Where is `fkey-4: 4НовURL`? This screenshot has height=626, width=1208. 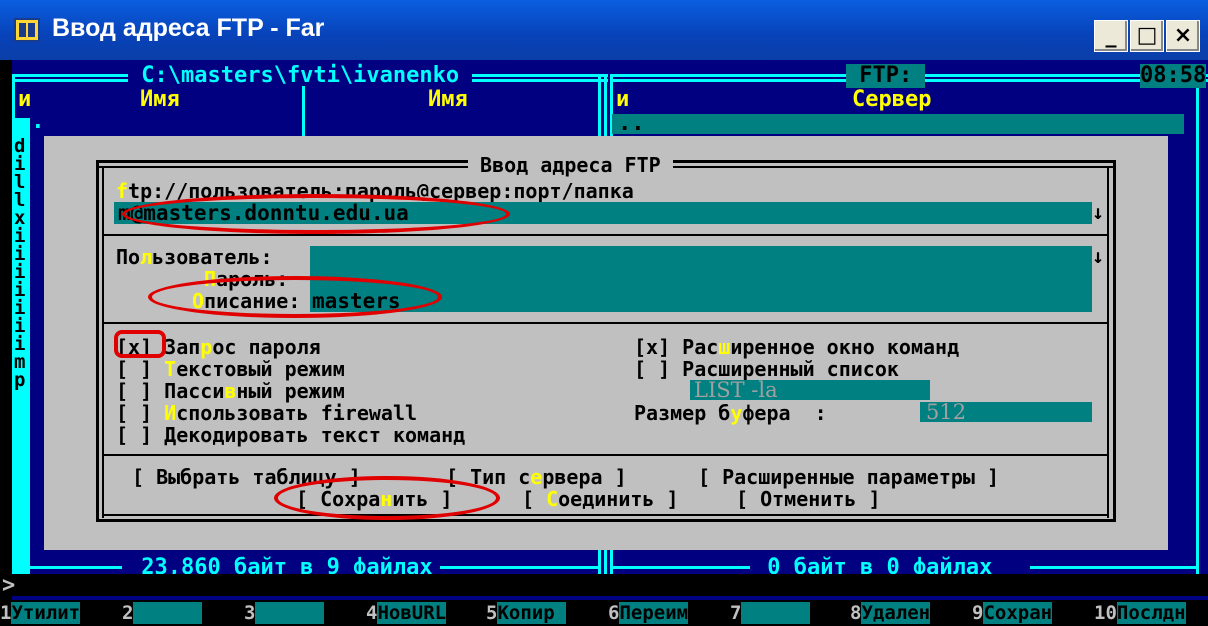 fkey-4: 4НовURL is located at coordinates (406, 613).